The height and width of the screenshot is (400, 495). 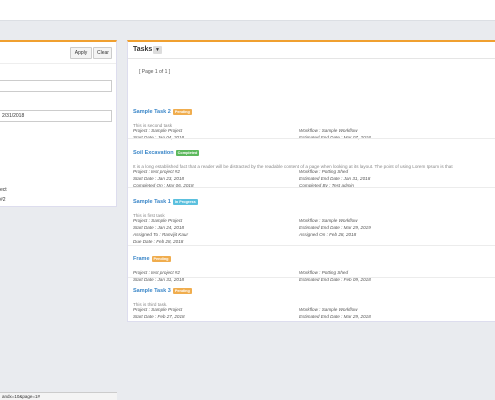 I want to click on filter-header: Apply Clear, so click(x=58, y=53).